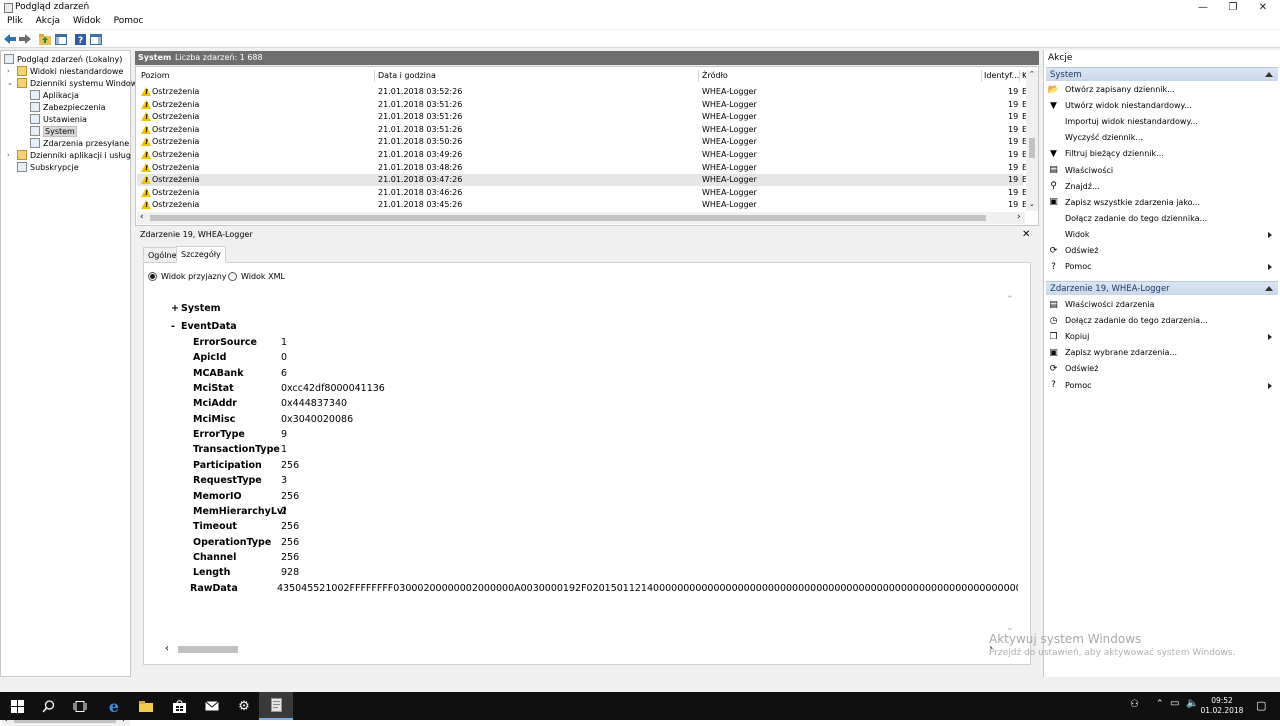 Image resolution: width=1280 pixels, height=726 pixels. I want to click on tree-item-windows-logs: ⌄ Dzienniki systemu Windows, so click(74, 83).